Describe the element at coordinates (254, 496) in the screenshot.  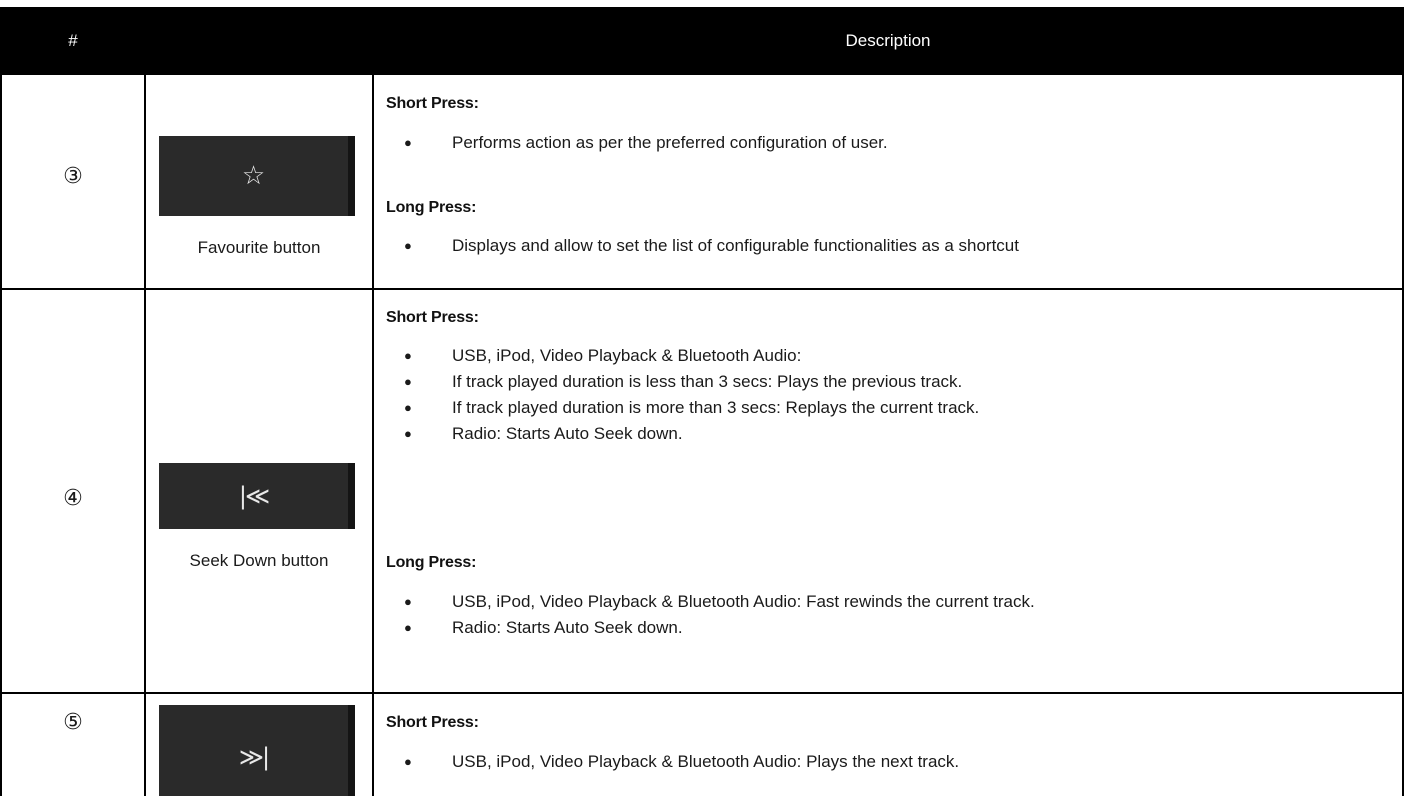
I see `seek-back-icon: |≪` at that location.